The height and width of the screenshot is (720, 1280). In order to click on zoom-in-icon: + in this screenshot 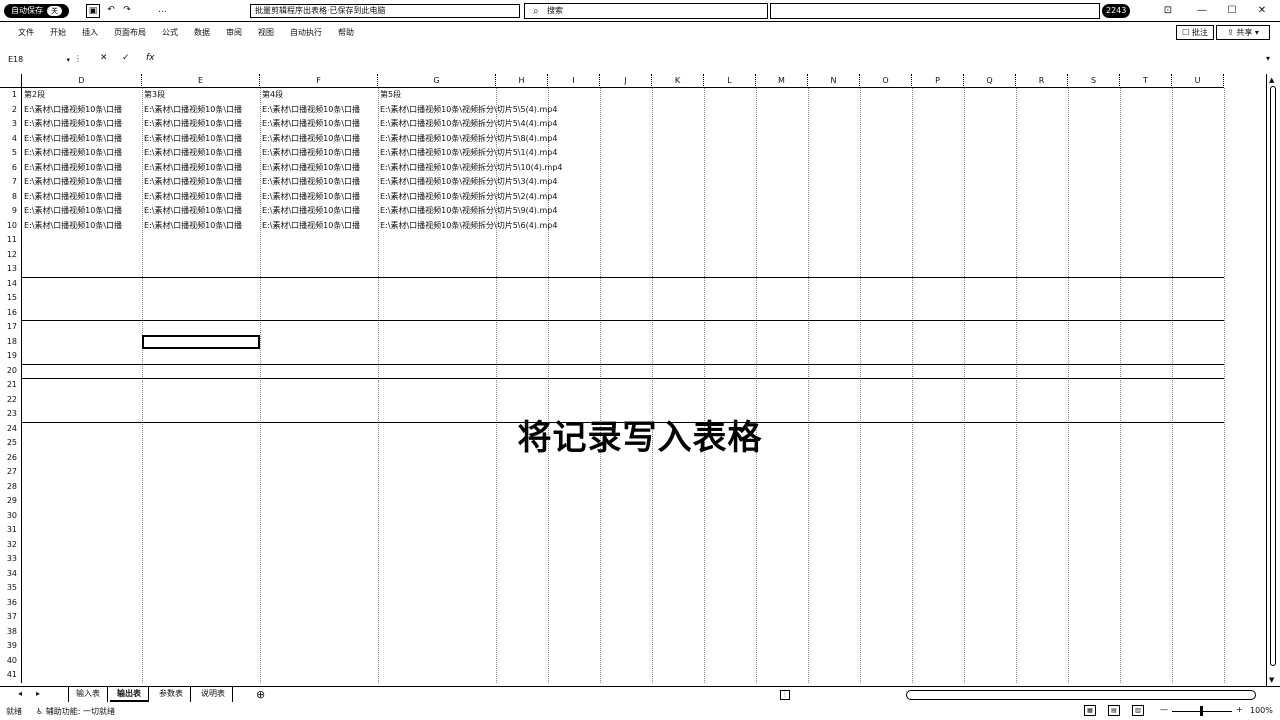, I will do `click(1239, 709)`.